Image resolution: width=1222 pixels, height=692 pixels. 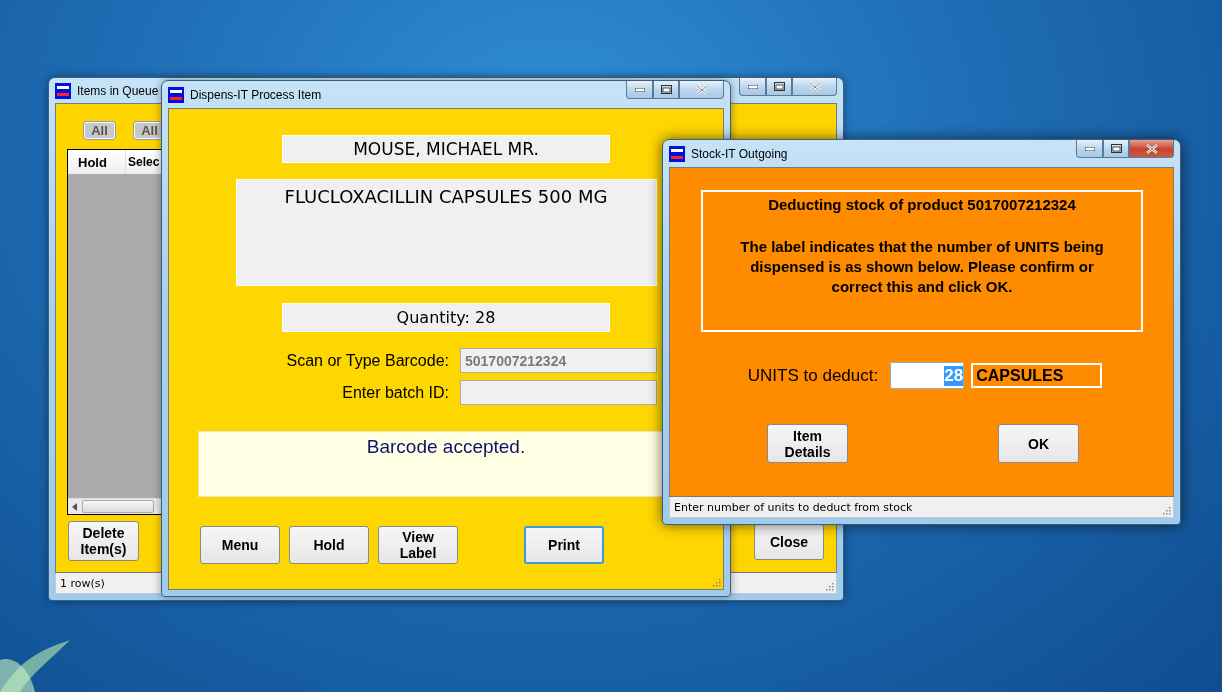 What do you see at coordinates (116, 506) in the screenshot?
I see `horizontal-scrollbar` at bounding box center [116, 506].